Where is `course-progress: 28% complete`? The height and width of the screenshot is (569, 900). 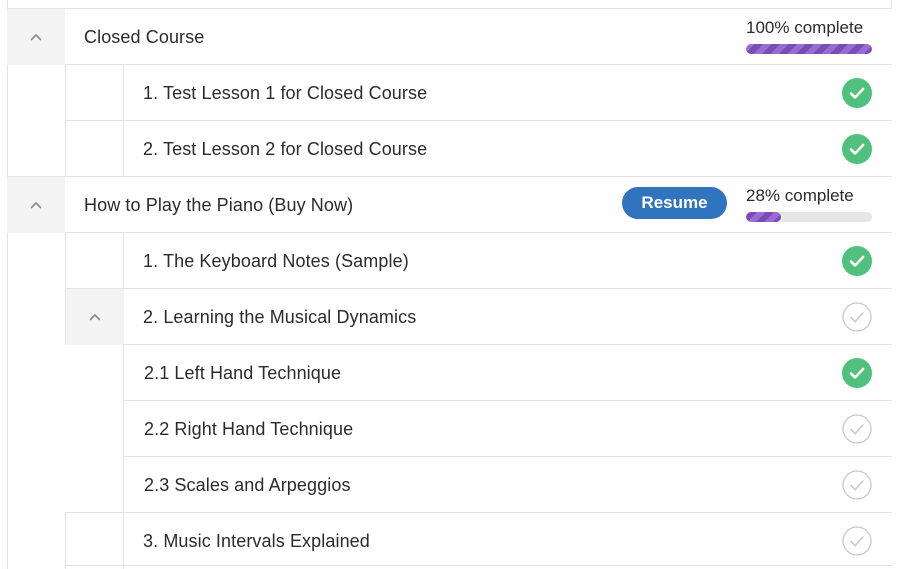 course-progress: 28% complete is located at coordinates (809, 204).